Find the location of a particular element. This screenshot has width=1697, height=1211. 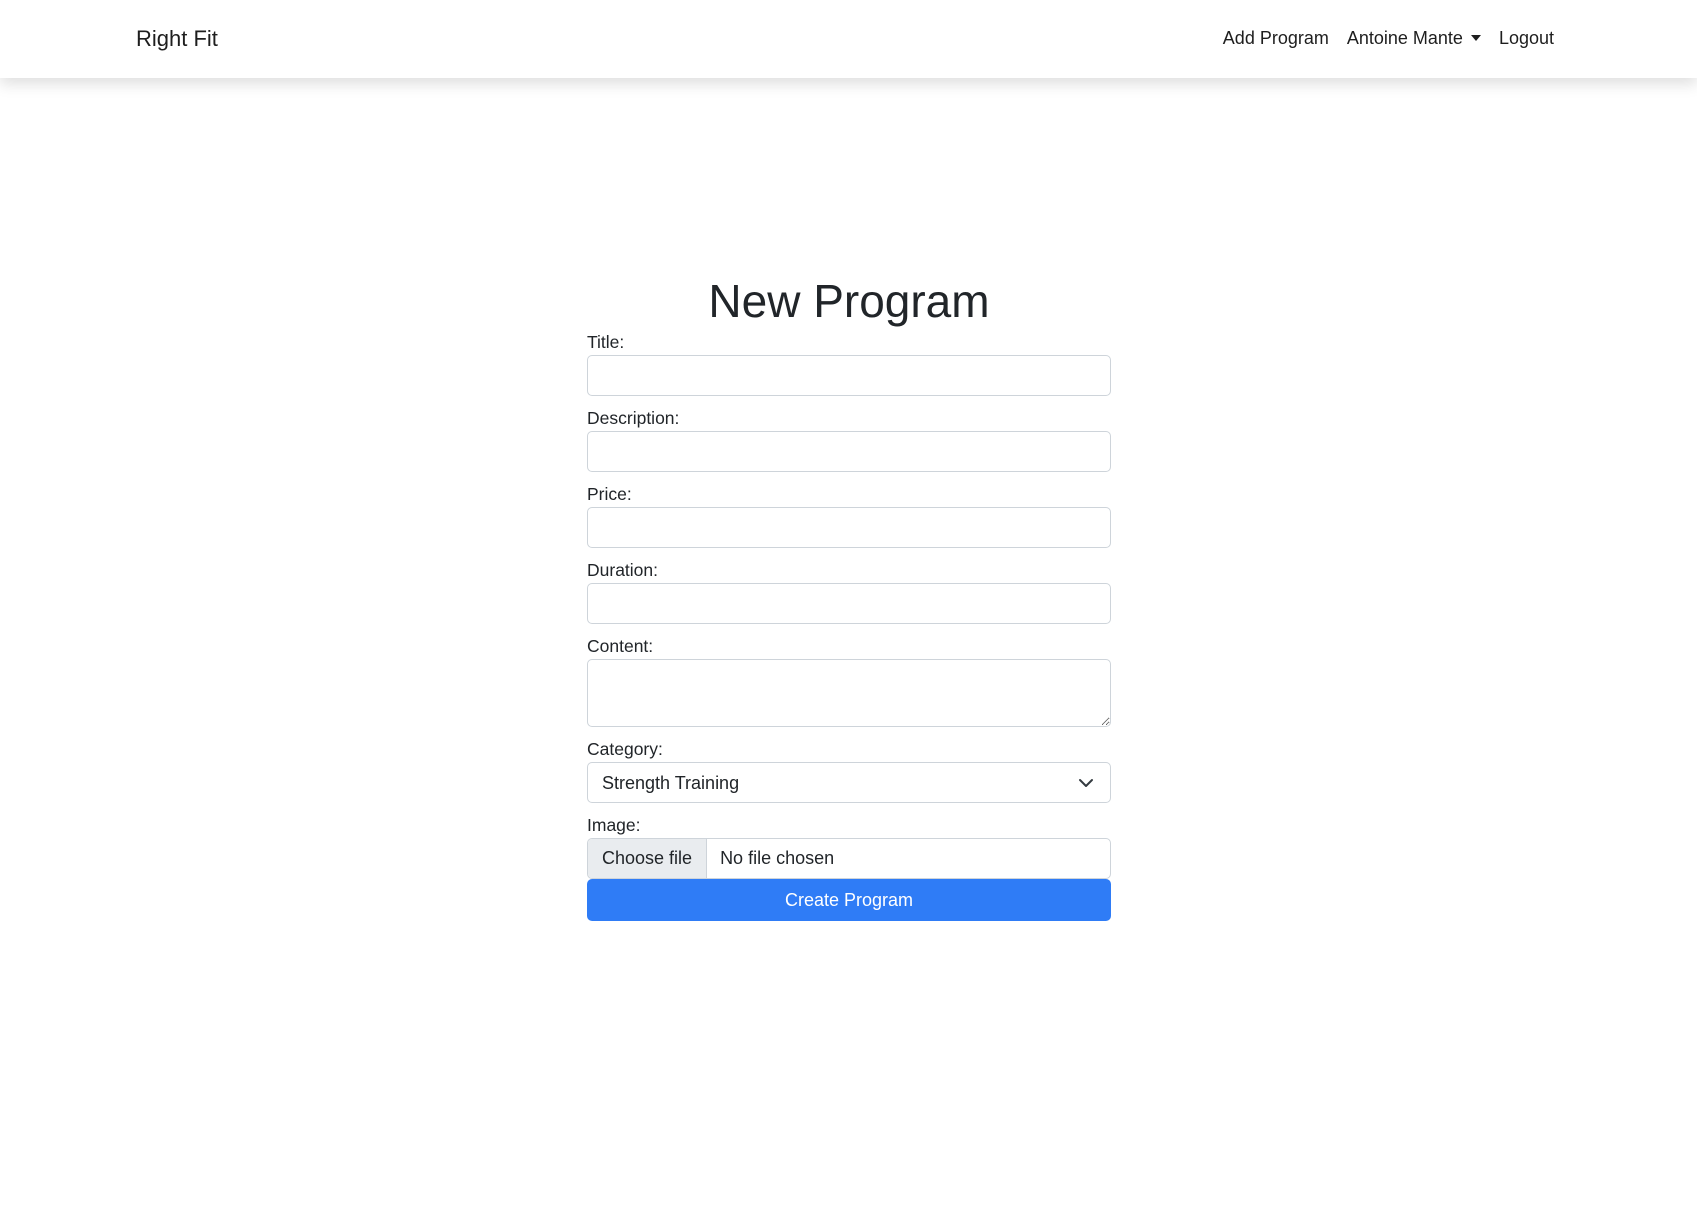

user-dropdown-toggle: Antoine Mante is located at coordinates (1414, 38).